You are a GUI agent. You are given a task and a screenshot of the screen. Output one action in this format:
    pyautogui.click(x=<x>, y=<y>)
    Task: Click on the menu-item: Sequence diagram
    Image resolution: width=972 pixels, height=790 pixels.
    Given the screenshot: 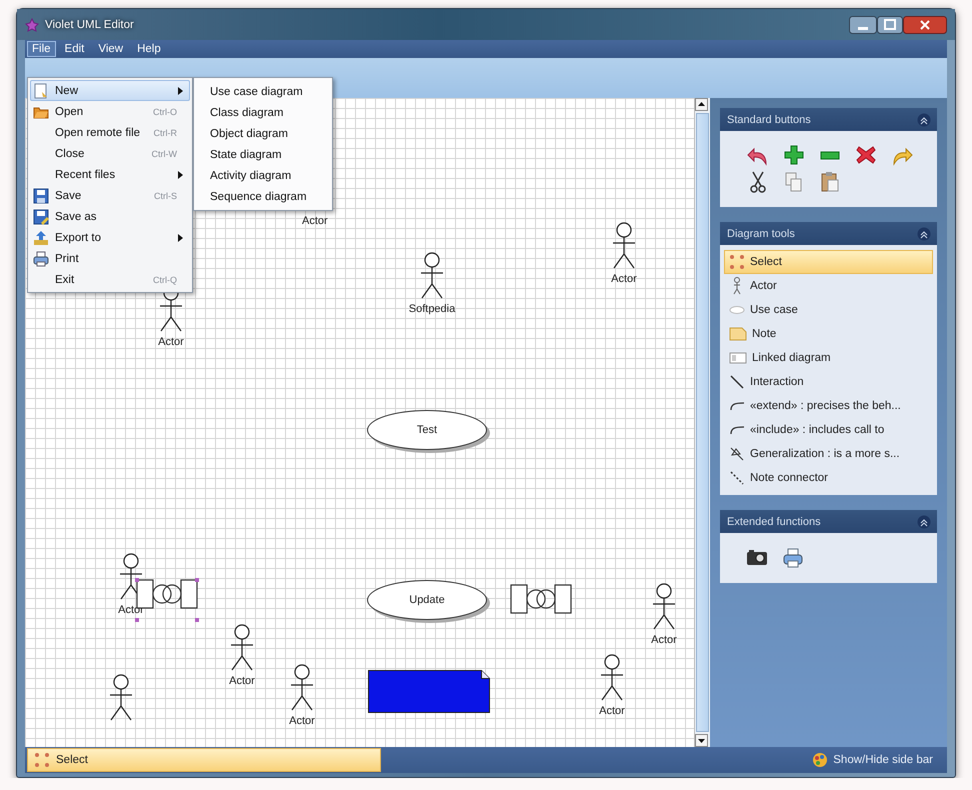 What is the action you would take?
    pyautogui.click(x=268, y=196)
    